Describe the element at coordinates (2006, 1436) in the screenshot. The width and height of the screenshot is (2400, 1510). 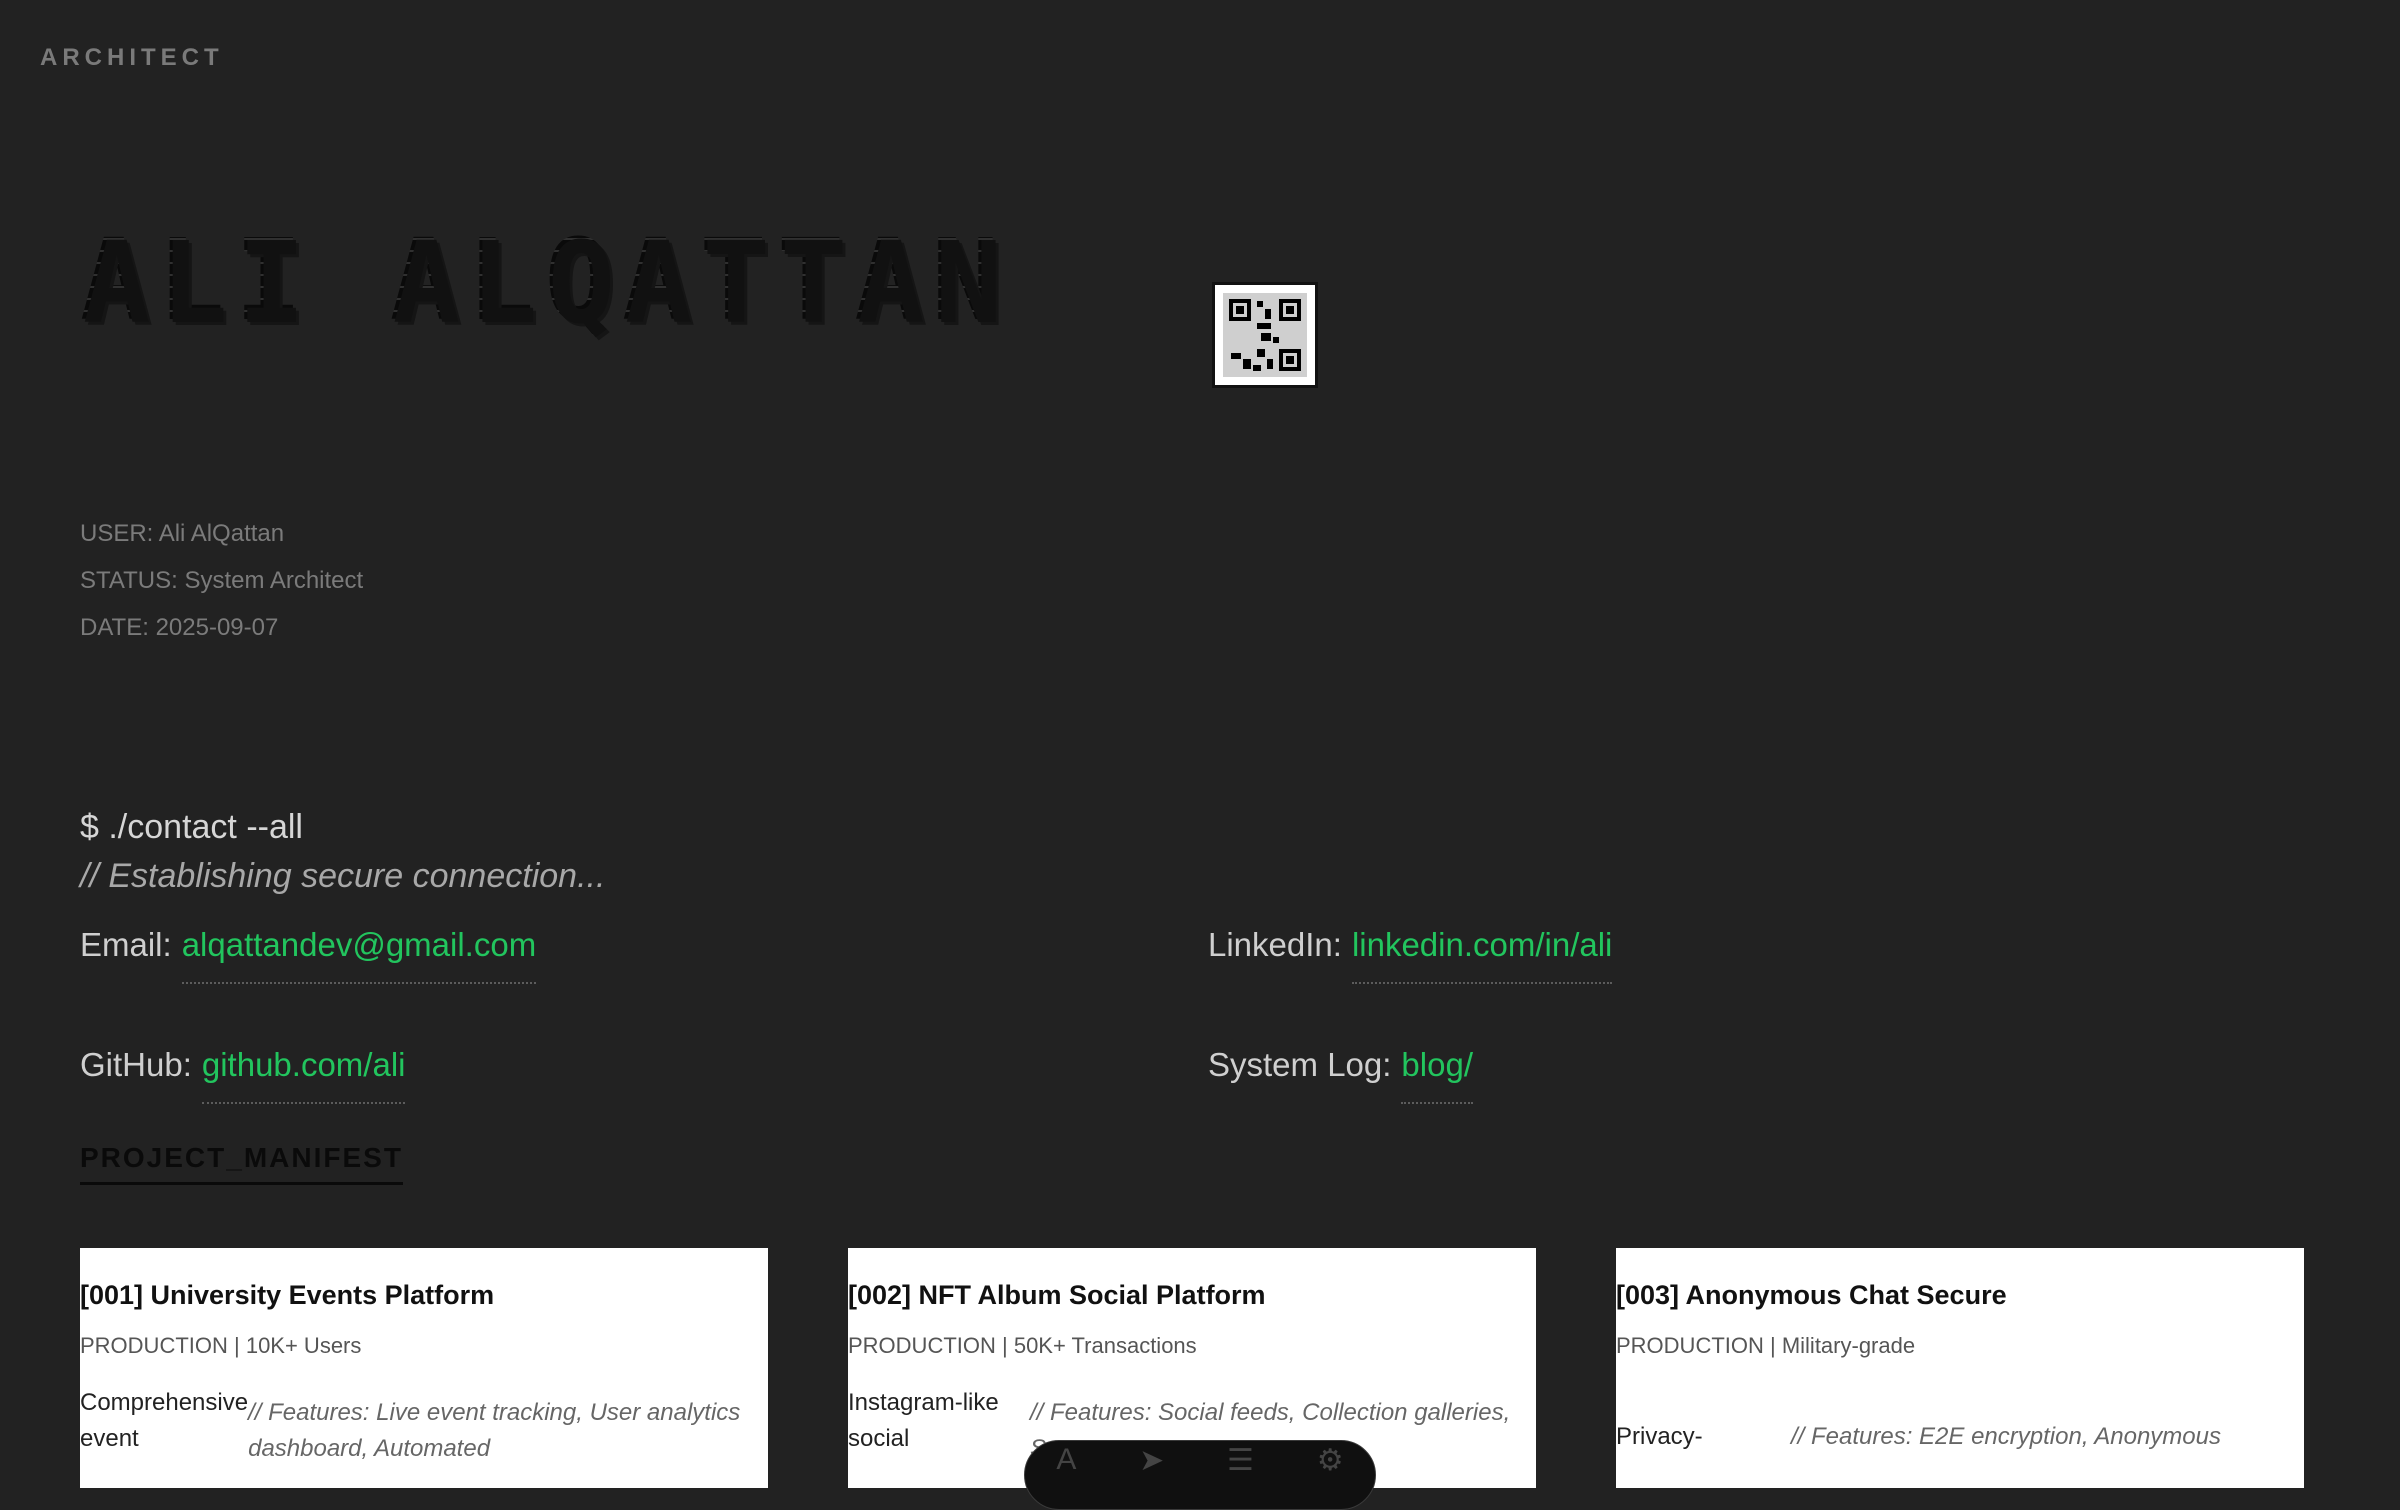
I see `project-features: // Features: E2E encryption, Anonymous` at that location.